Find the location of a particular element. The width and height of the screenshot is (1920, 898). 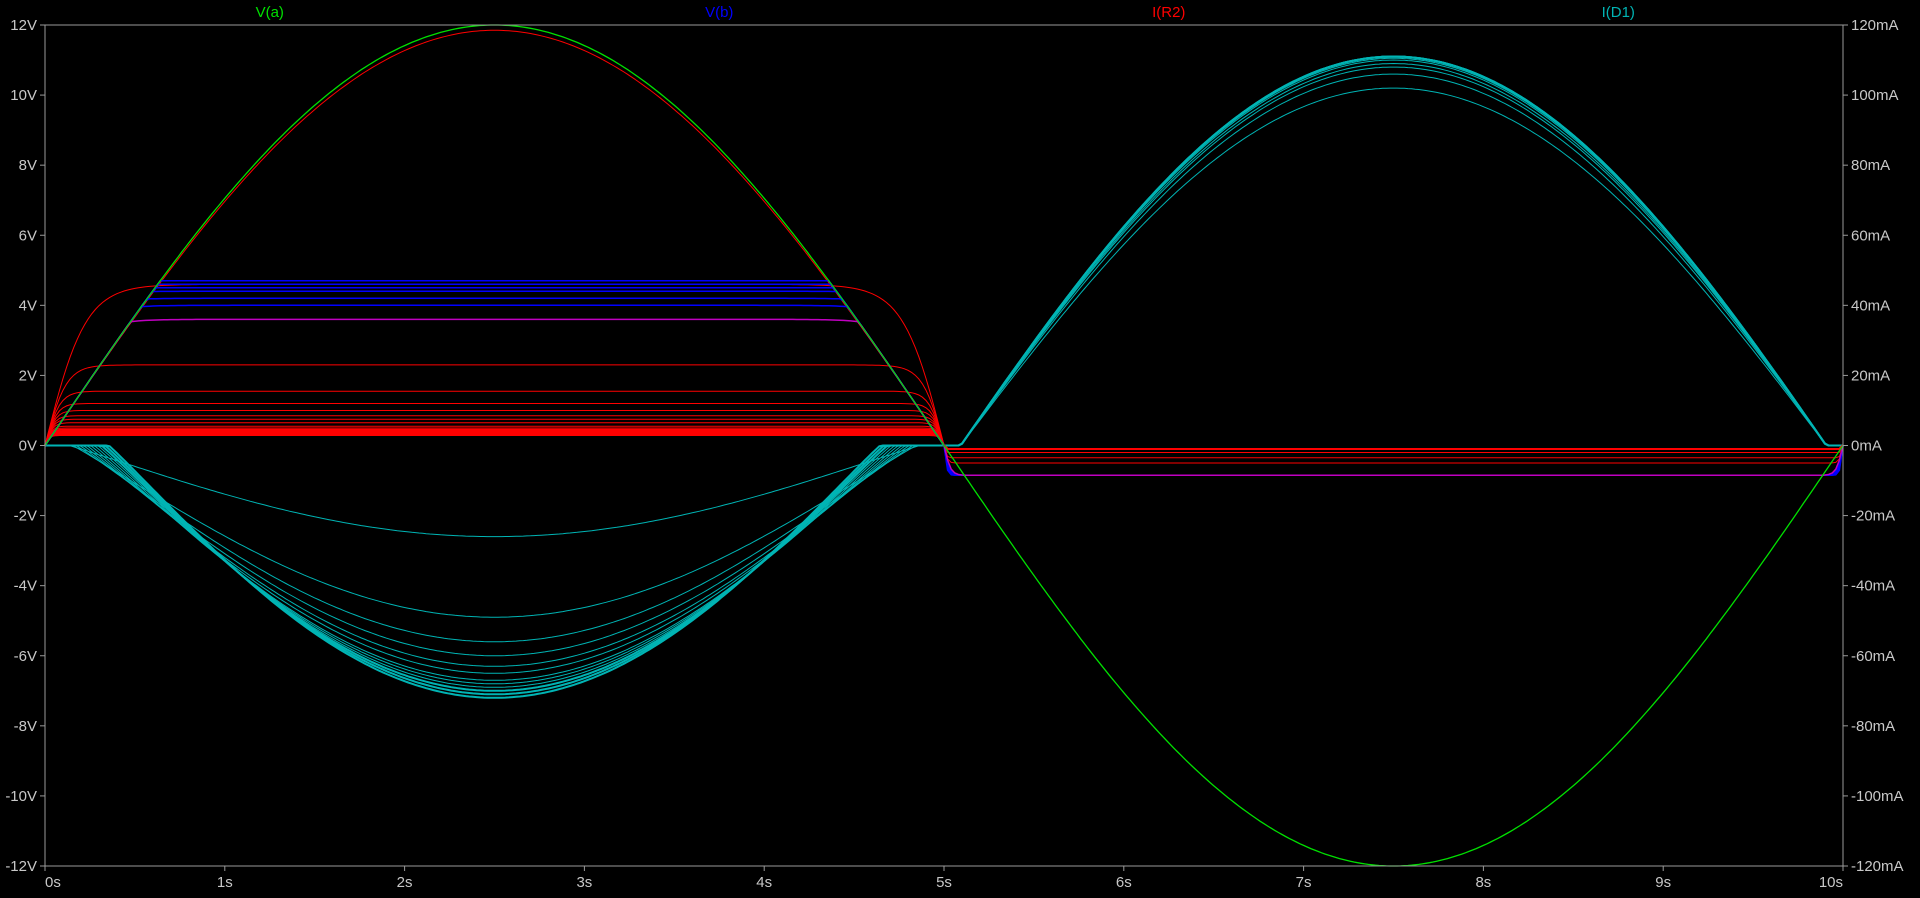

x-tick-label: 6s is located at coordinates (1124, 882).